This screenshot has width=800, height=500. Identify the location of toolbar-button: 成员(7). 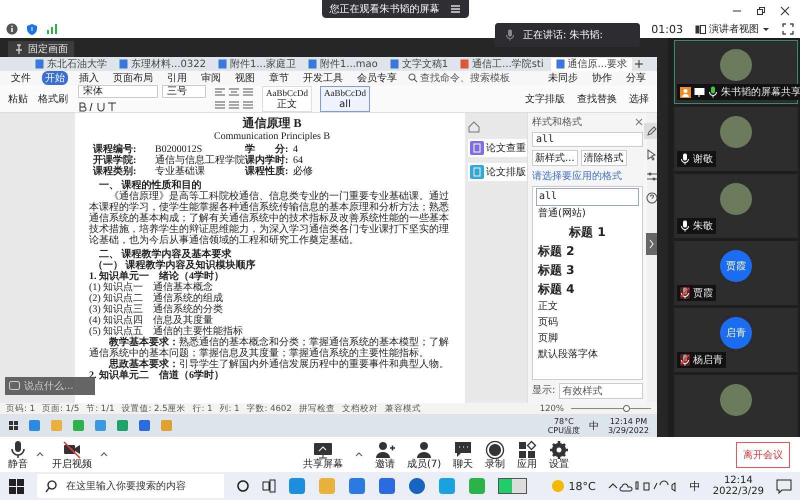
(424, 455).